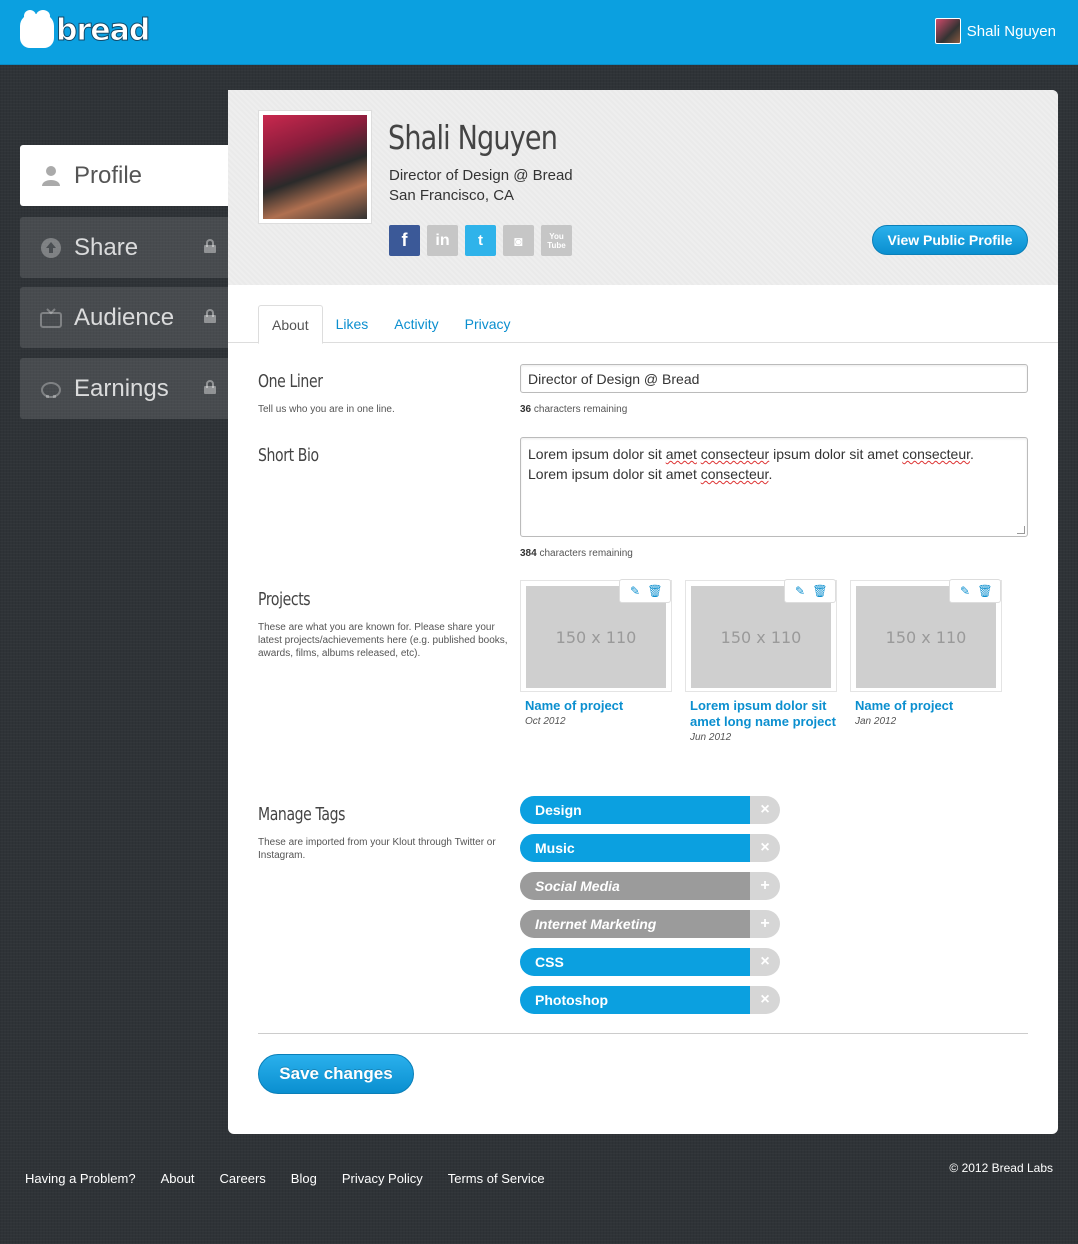 The width and height of the screenshot is (1078, 1244). What do you see at coordinates (243, 1178) in the screenshot?
I see `footer-link-careers: Careers` at bounding box center [243, 1178].